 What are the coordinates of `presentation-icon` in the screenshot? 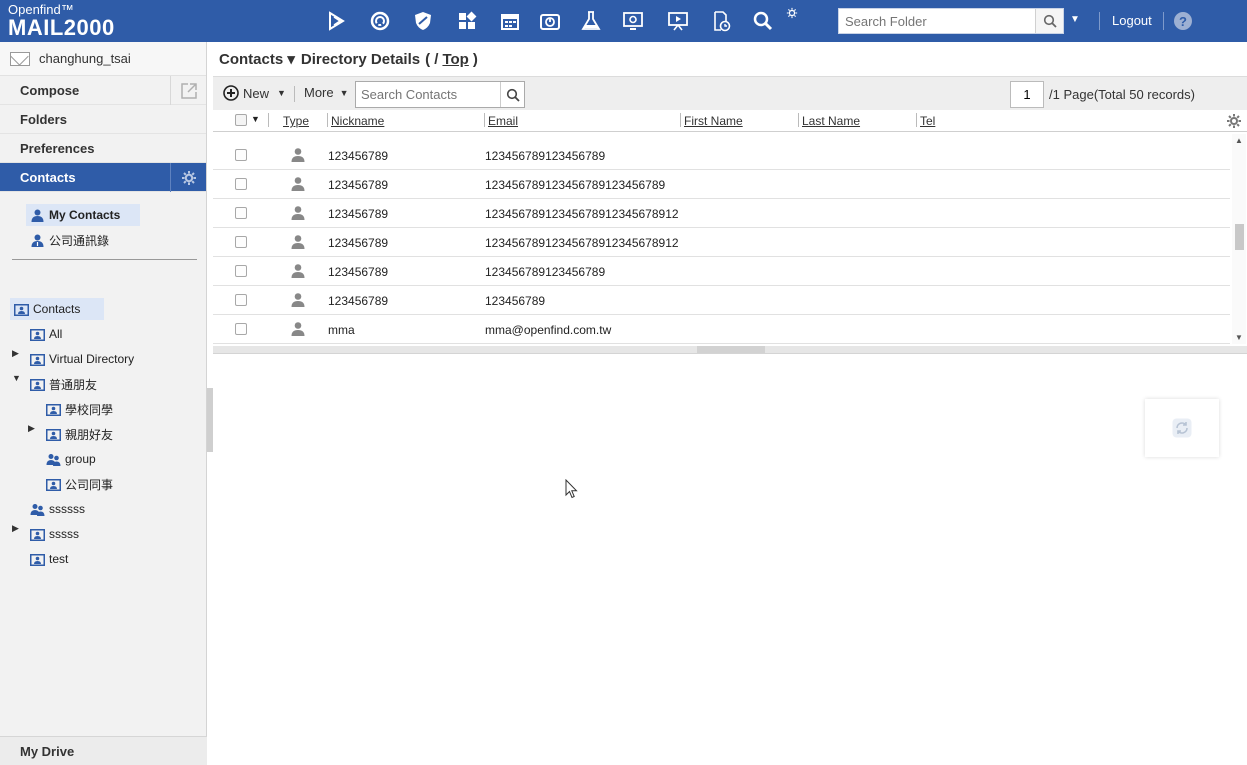 It's located at (678, 21).